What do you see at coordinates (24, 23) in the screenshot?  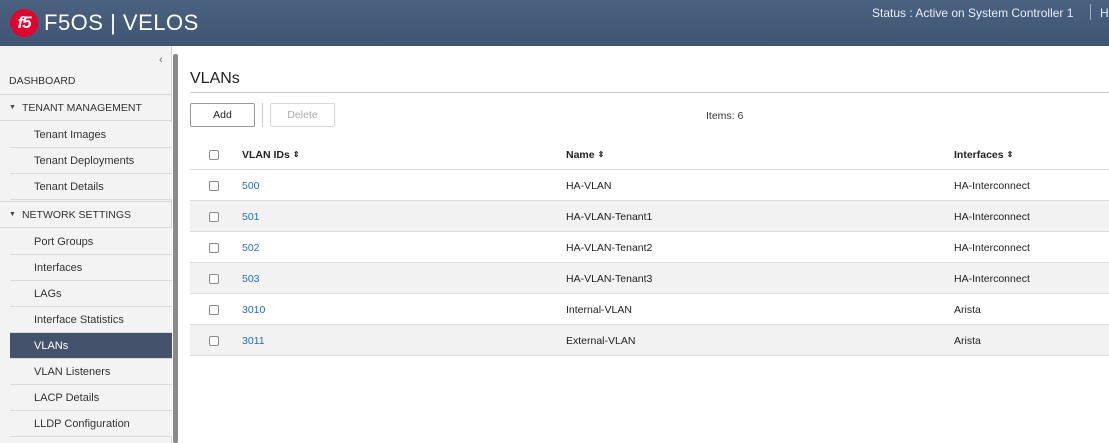 I see `f5-logo-icon: f5` at bounding box center [24, 23].